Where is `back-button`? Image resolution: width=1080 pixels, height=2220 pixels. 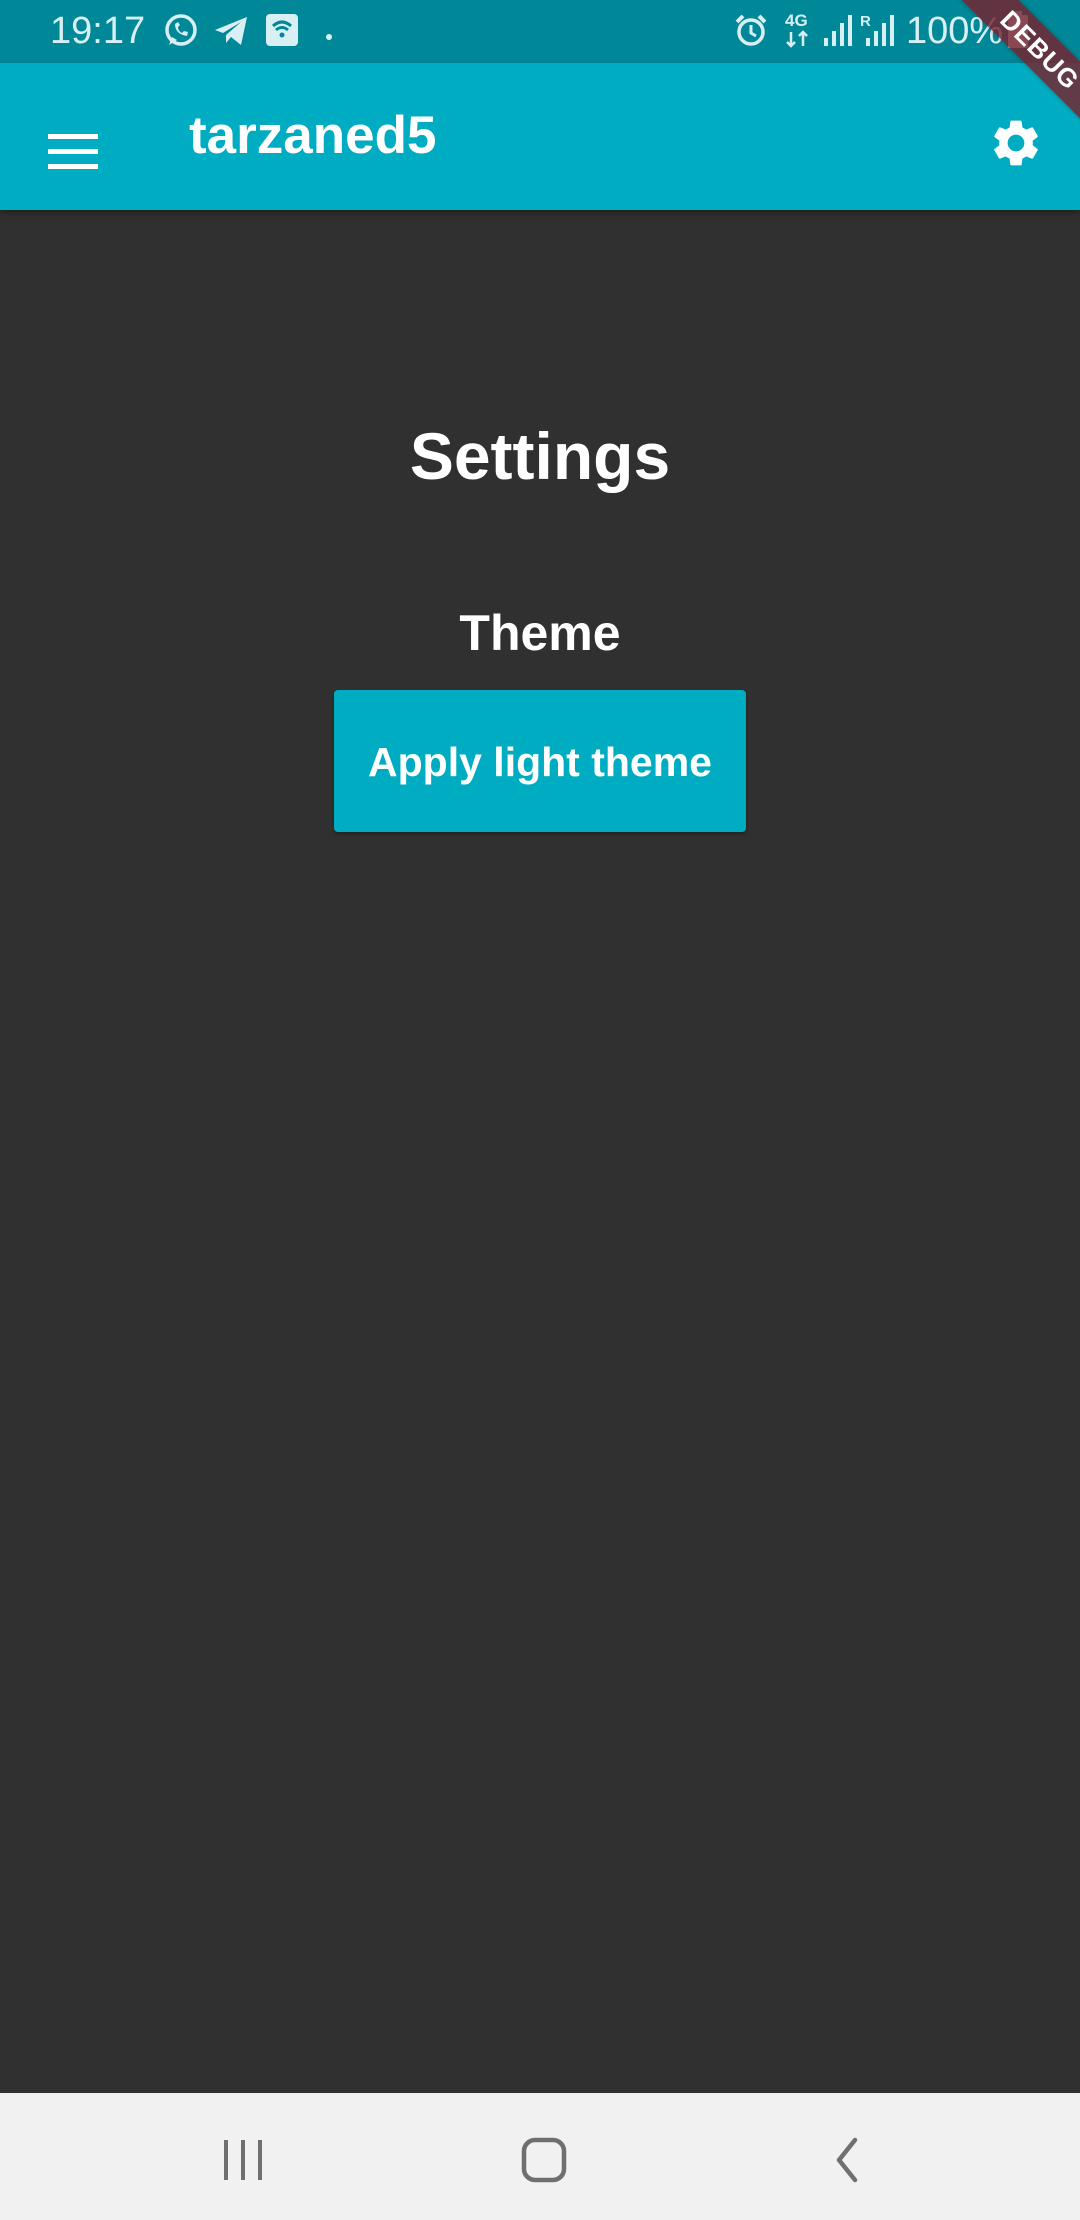
back-button is located at coordinates (847, 2160).